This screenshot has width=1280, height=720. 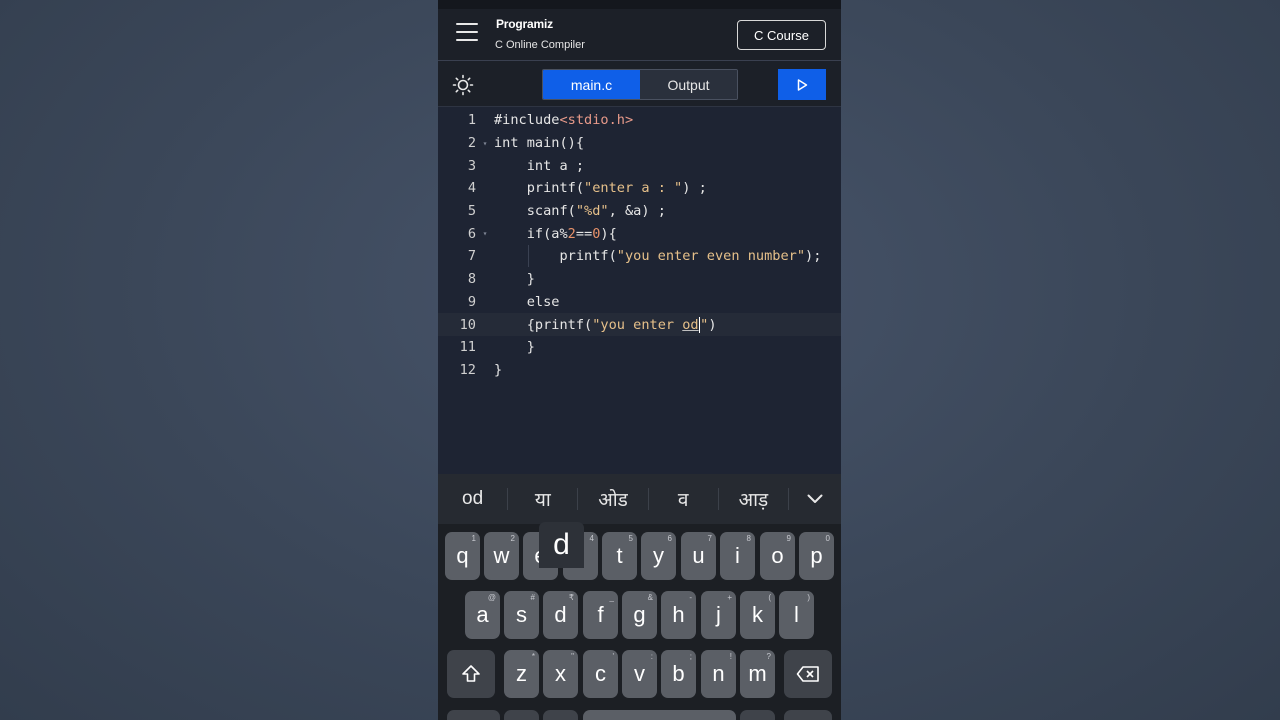 I want to click on code-token: , &a) ;, so click(x=637, y=211).